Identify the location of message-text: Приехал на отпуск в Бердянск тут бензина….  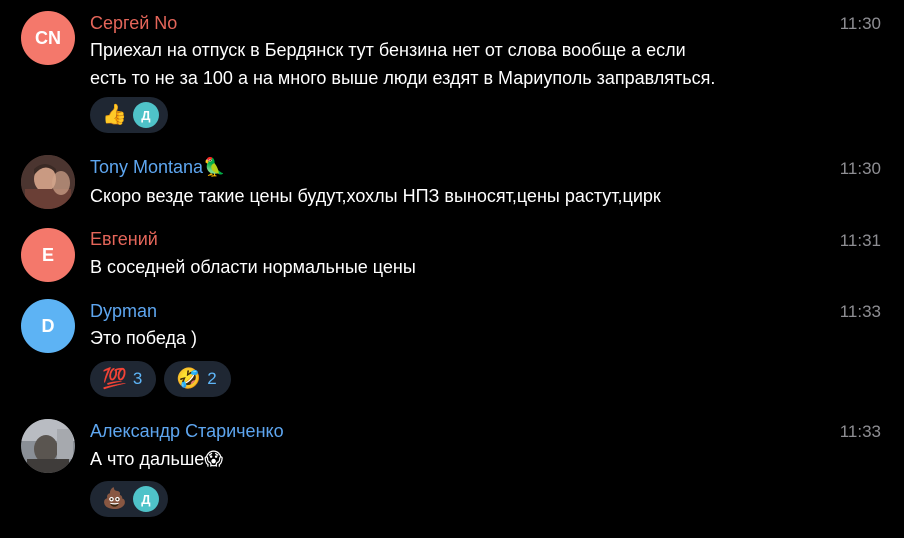
(450, 64).